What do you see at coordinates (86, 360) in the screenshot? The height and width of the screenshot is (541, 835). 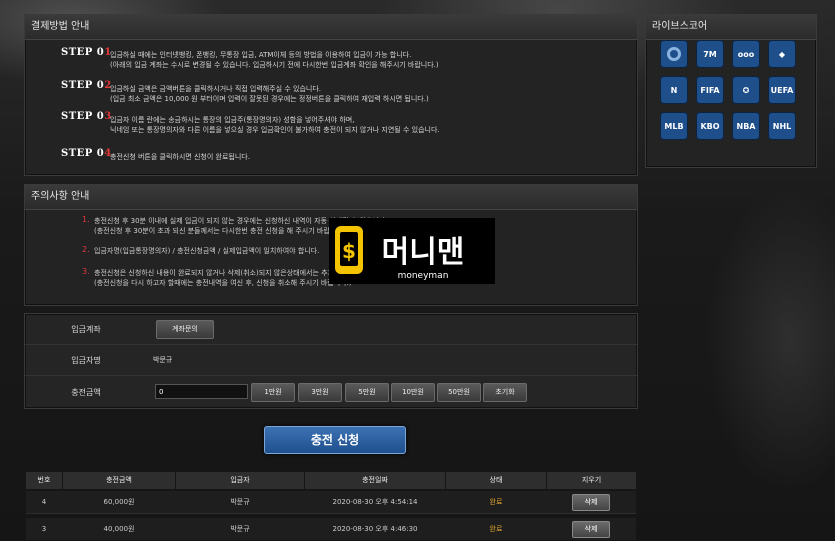 I see `depositor-label: 입금자명` at bounding box center [86, 360].